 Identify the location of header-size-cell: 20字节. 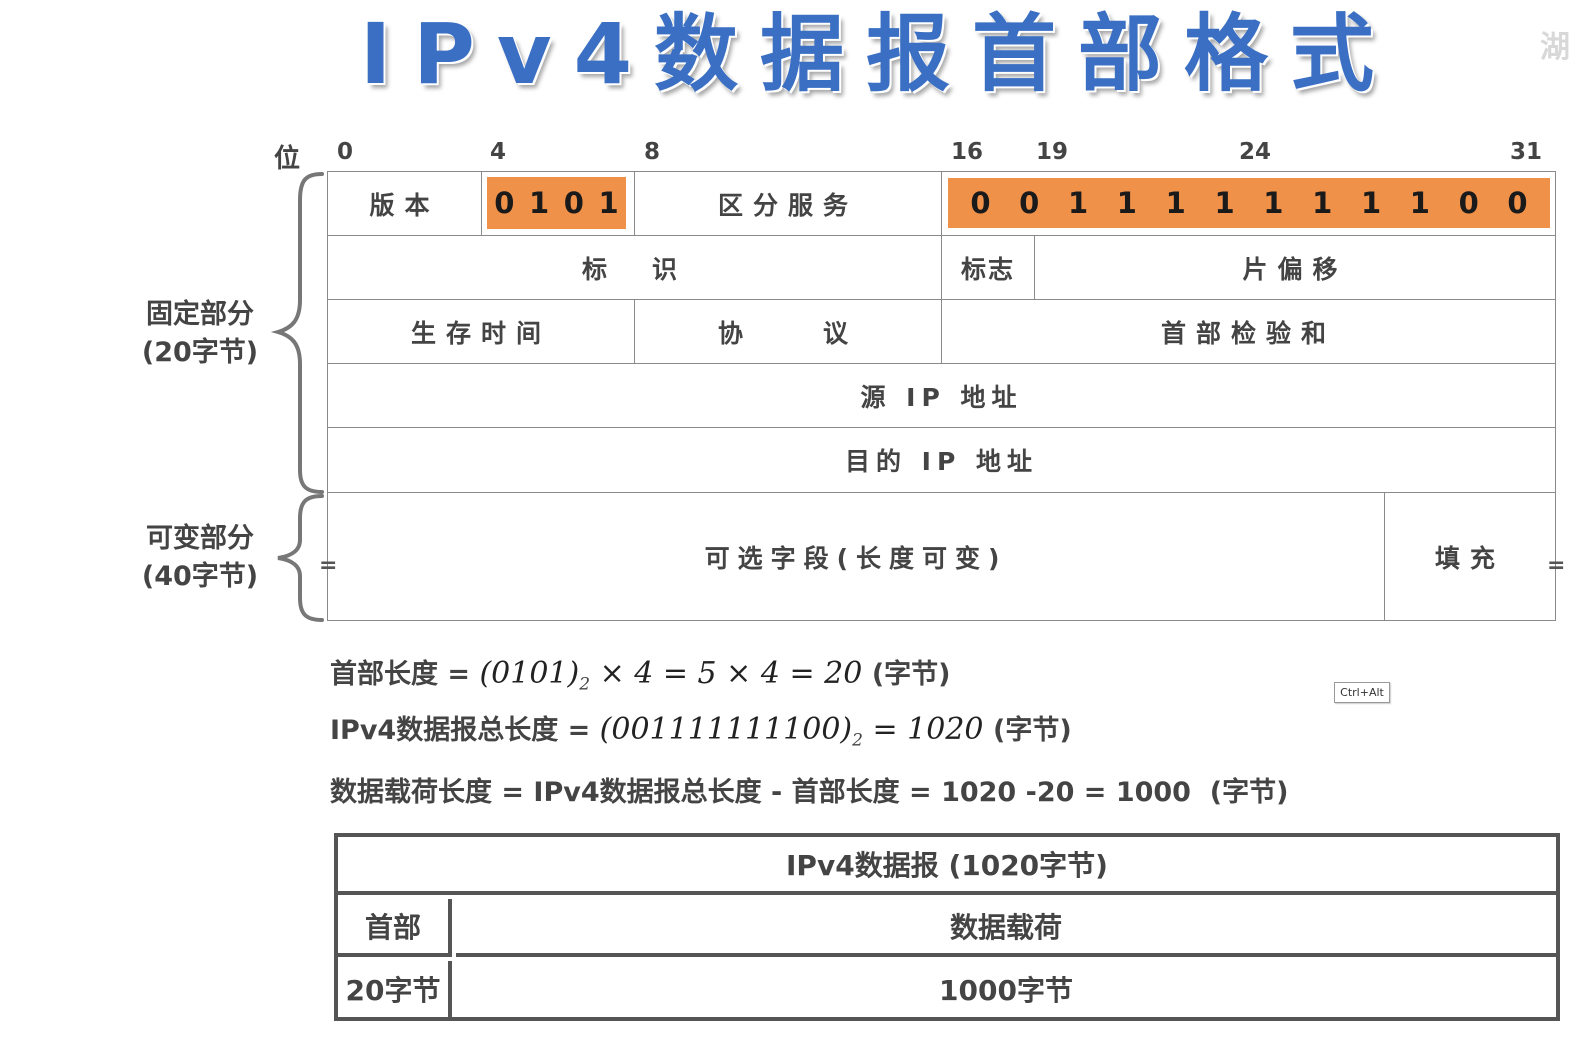
(395, 989).